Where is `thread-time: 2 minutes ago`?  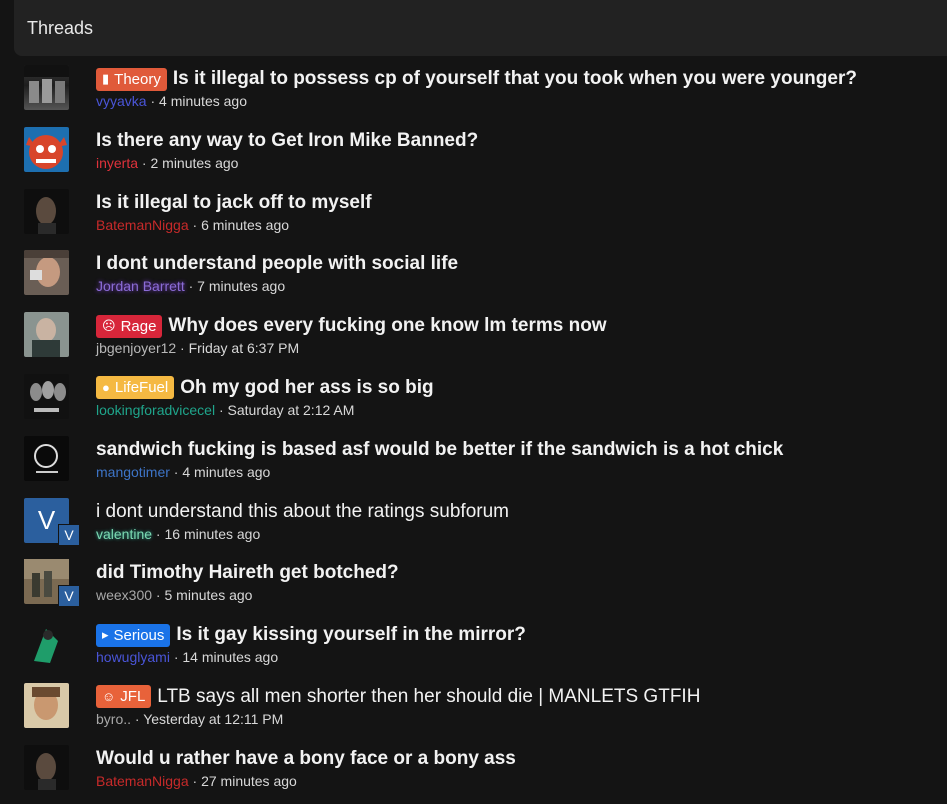 thread-time: 2 minutes ago is located at coordinates (194, 162).